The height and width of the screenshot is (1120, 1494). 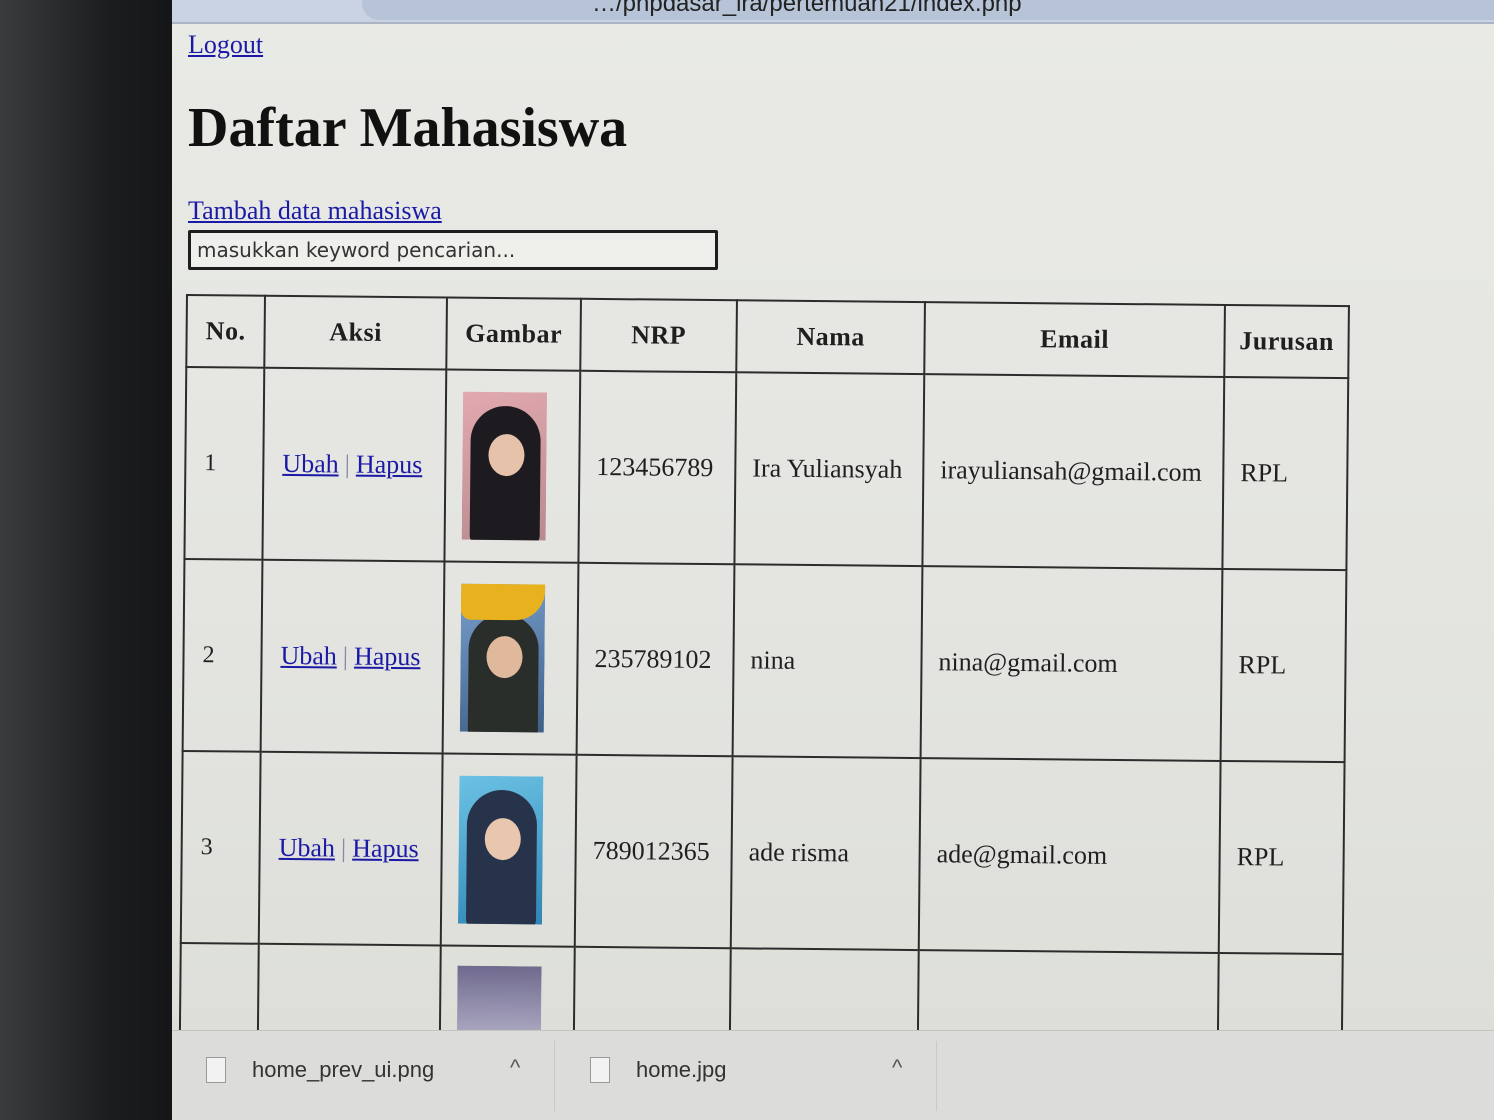 What do you see at coordinates (224, 463) in the screenshot?
I see `row-number: 1` at bounding box center [224, 463].